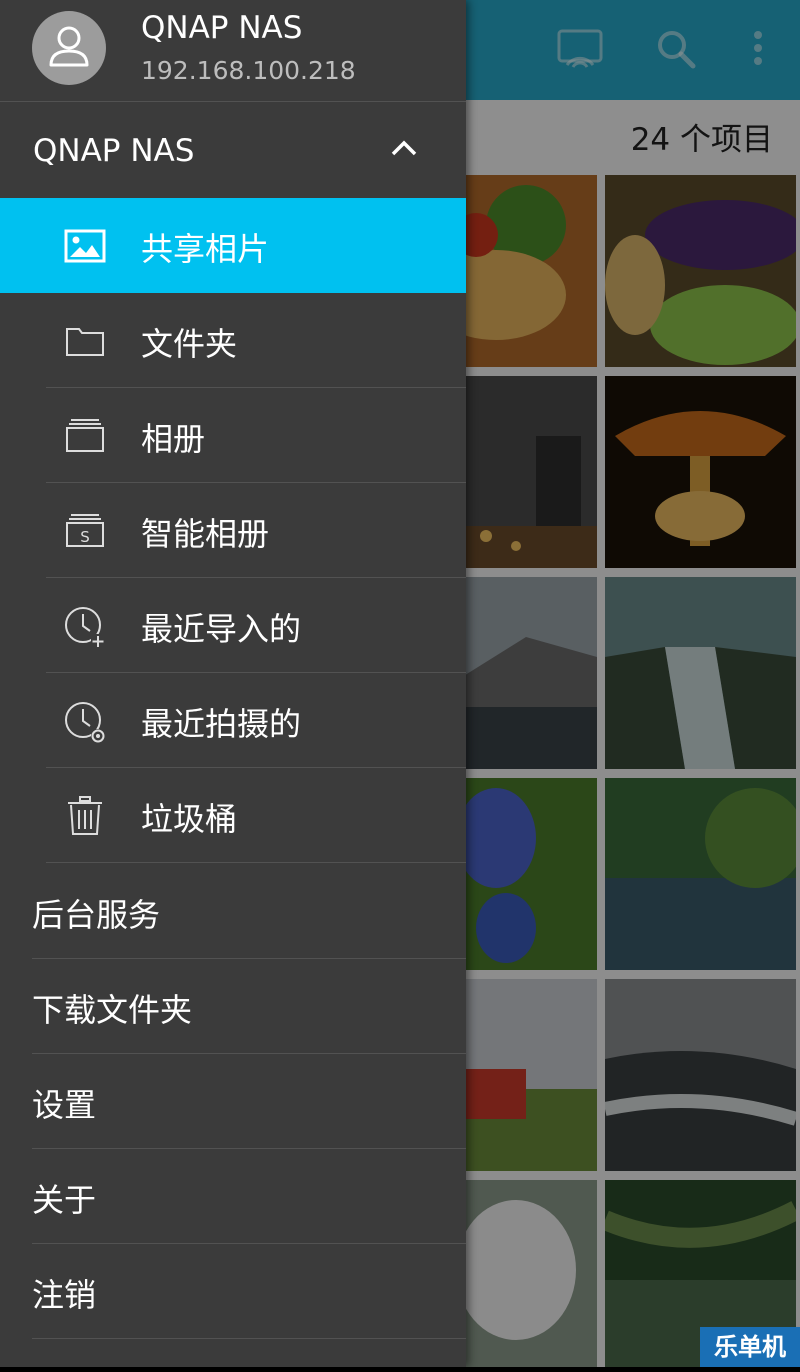 The height and width of the screenshot is (1372, 800). I want to click on image-icon, so click(85, 246).